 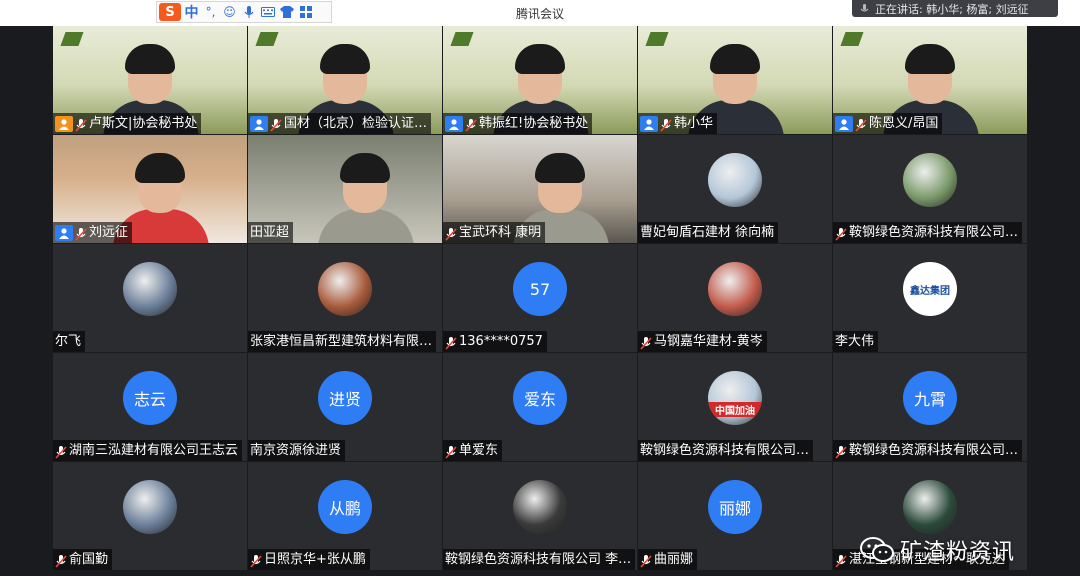 What do you see at coordinates (150, 189) in the screenshot?
I see `participant-tile: 刘远征` at bounding box center [150, 189].